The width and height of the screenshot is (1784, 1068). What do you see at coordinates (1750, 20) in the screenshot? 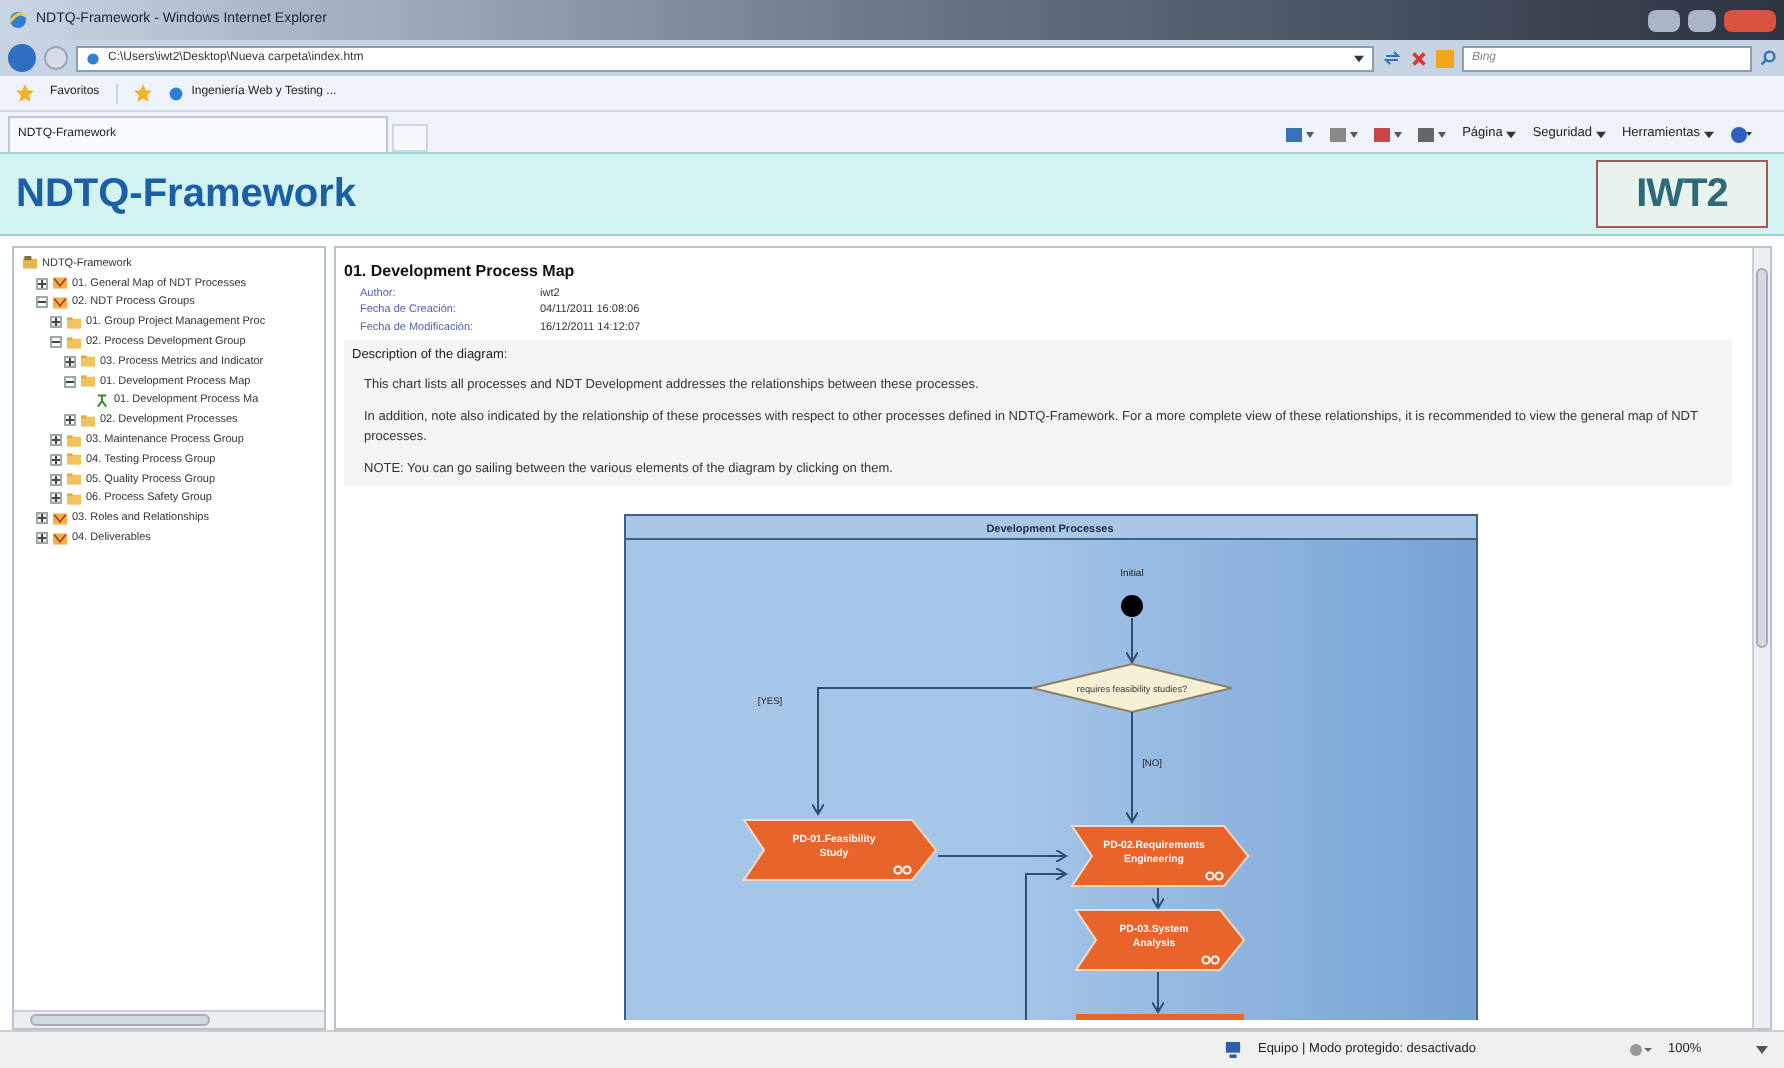
I see `close-button` at bounding box center [1750, 20].